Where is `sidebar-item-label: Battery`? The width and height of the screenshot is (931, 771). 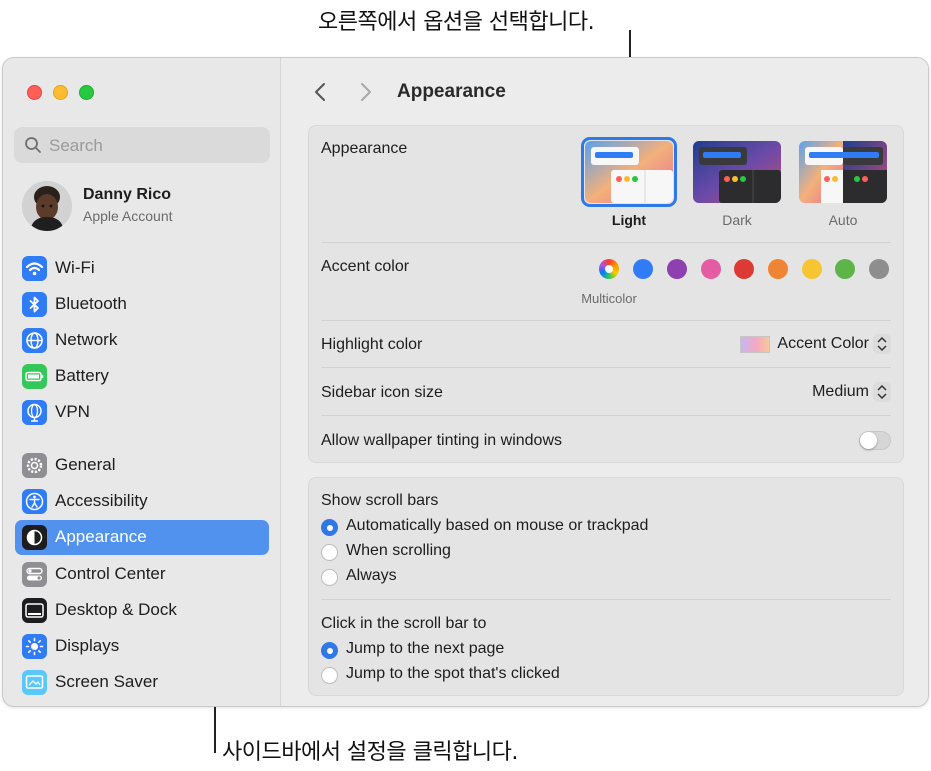
sidebar-item-label: Battery is located at coordinates (82, 375).